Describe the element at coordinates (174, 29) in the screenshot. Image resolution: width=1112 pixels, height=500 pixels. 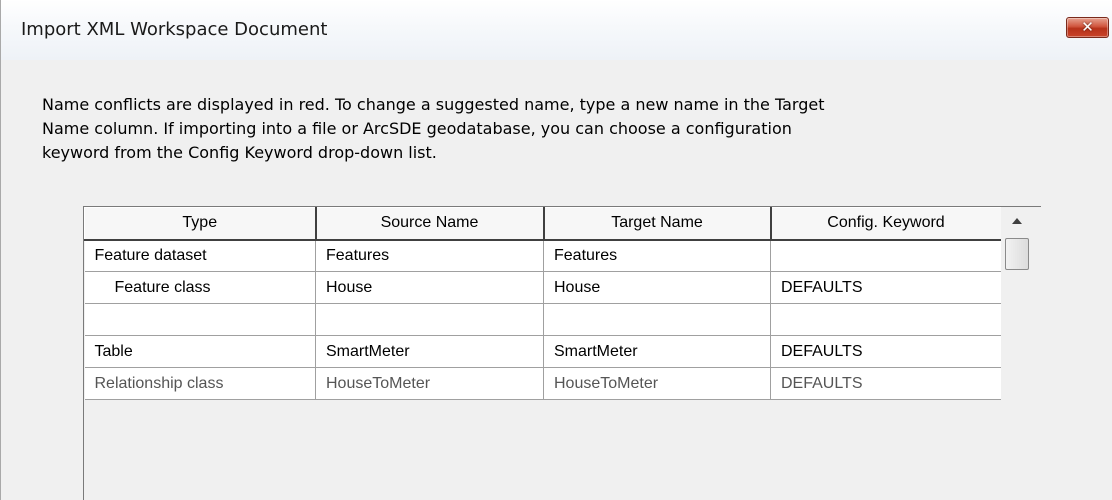
I see `dialog-title: Import XML Workspace Document` at that location.